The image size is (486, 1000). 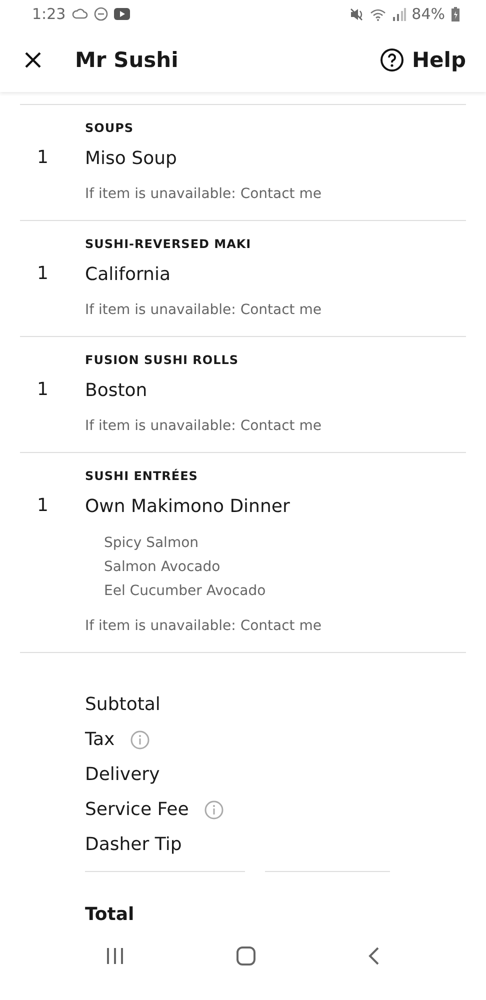 I want to click on item-name: Own Makimono Dinner, so click(x=188, y=507).